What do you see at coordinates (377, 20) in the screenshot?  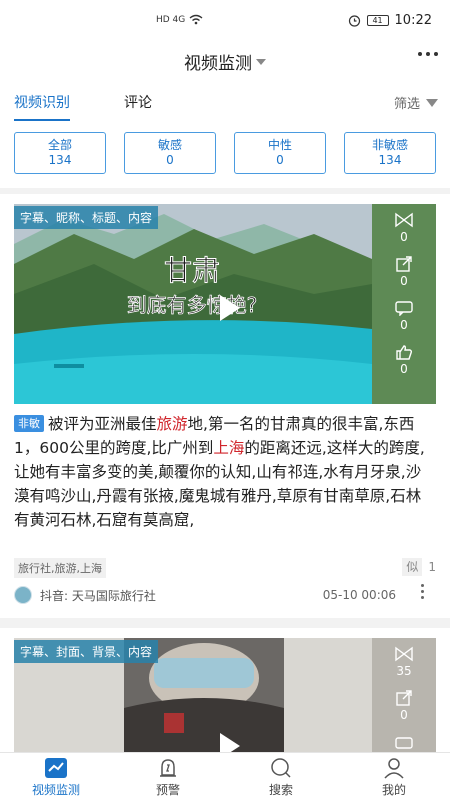 I see `battery-indicator: 41` at bounding box center [377, 20].